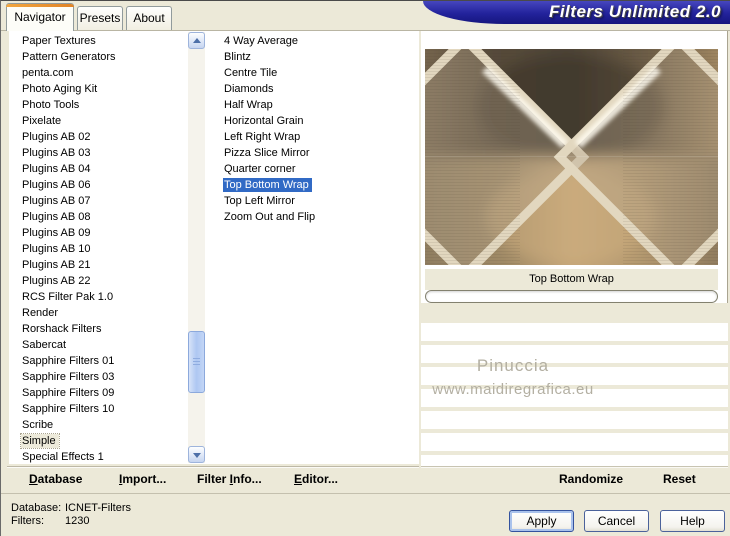 The image size is (730, 536). I want to click on apply-button: Apply, so click(541, 521).